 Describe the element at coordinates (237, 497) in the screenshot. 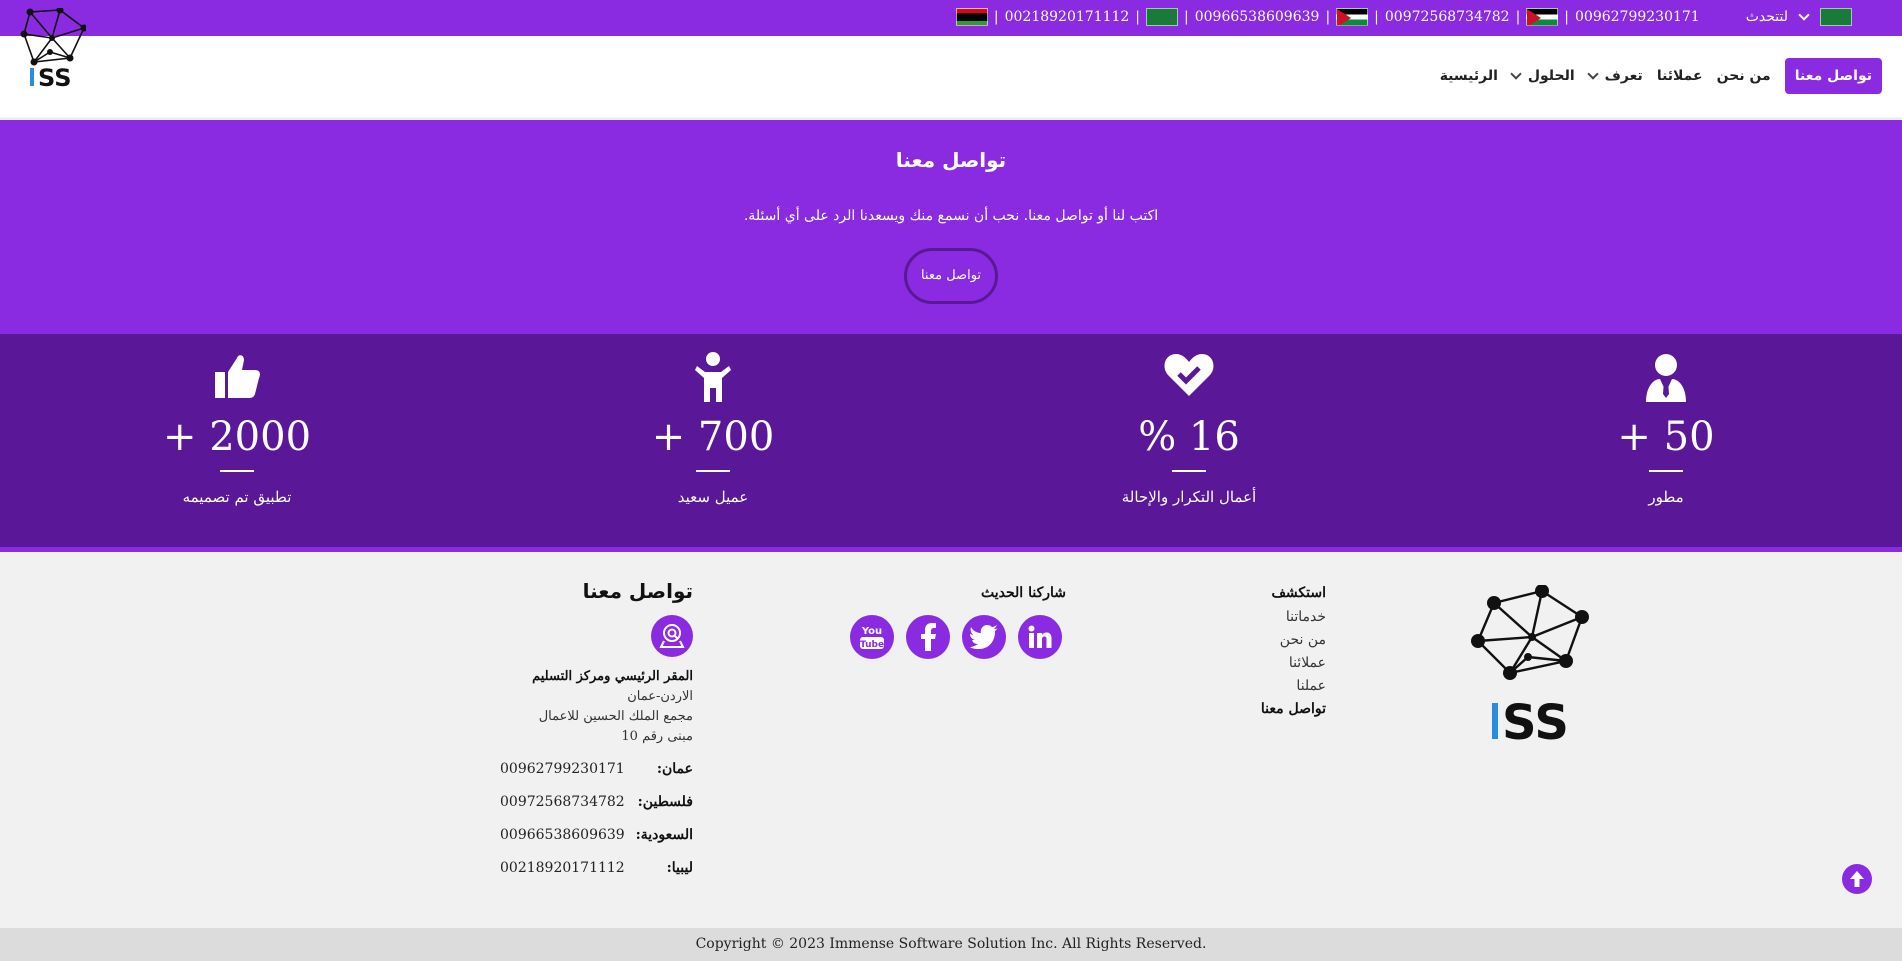

I see `stat-label: تطبيق تم تصميمه` at that location.